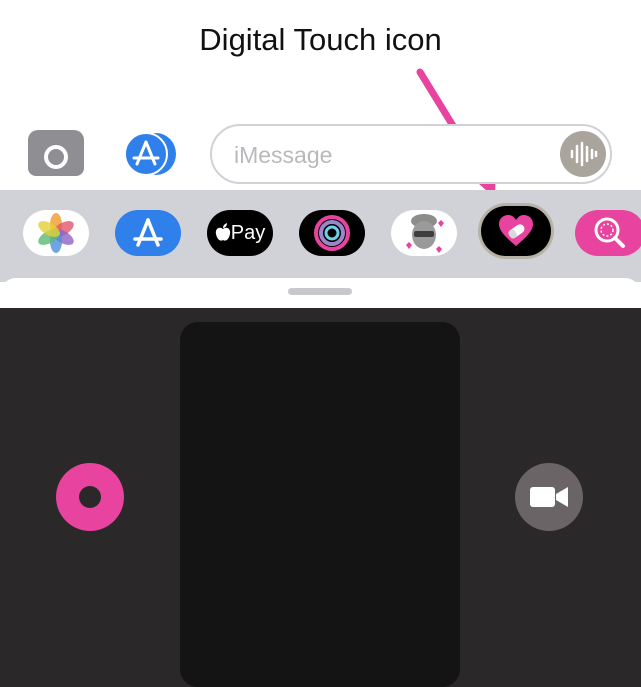 This screenshot has height=687, width=641. I want to click on app-activity-button, so click(332, 233).